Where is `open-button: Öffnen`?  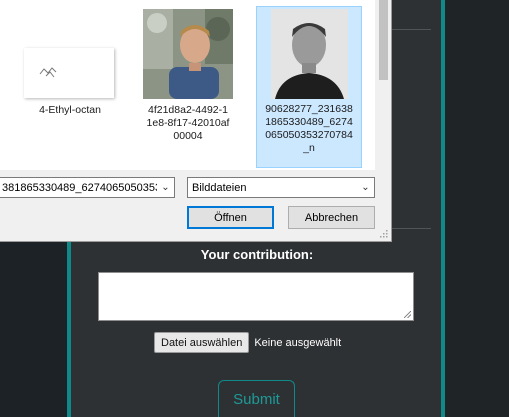 open-button: Öffnen is located at coordinates (230, 217).